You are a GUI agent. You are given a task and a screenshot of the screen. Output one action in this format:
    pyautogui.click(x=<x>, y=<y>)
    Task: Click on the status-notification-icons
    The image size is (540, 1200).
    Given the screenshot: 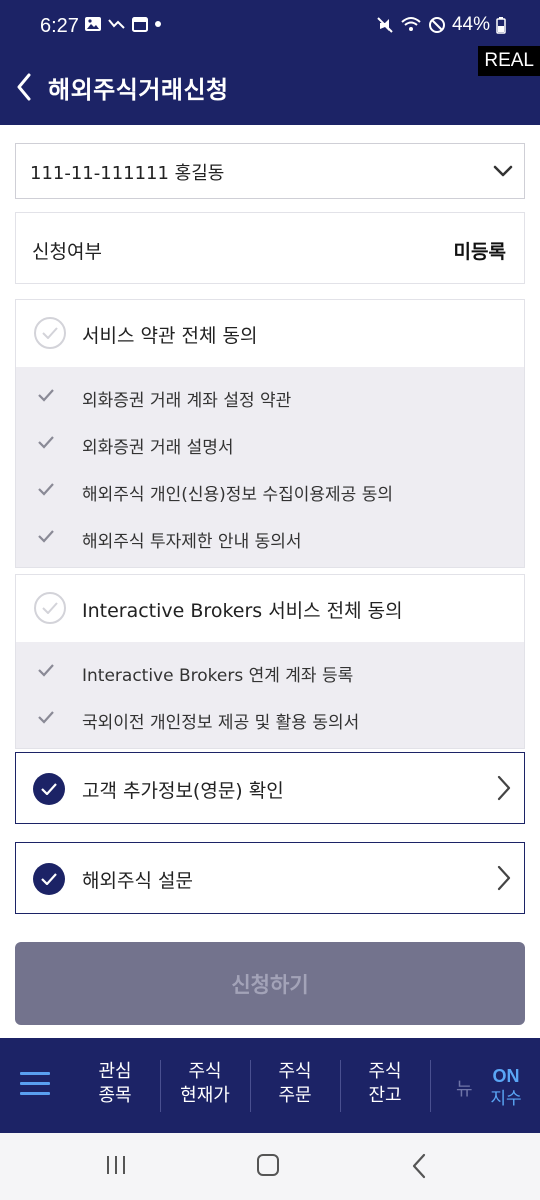 What is the action you would take?
    pyautogui.click(x=123, y=24)
    